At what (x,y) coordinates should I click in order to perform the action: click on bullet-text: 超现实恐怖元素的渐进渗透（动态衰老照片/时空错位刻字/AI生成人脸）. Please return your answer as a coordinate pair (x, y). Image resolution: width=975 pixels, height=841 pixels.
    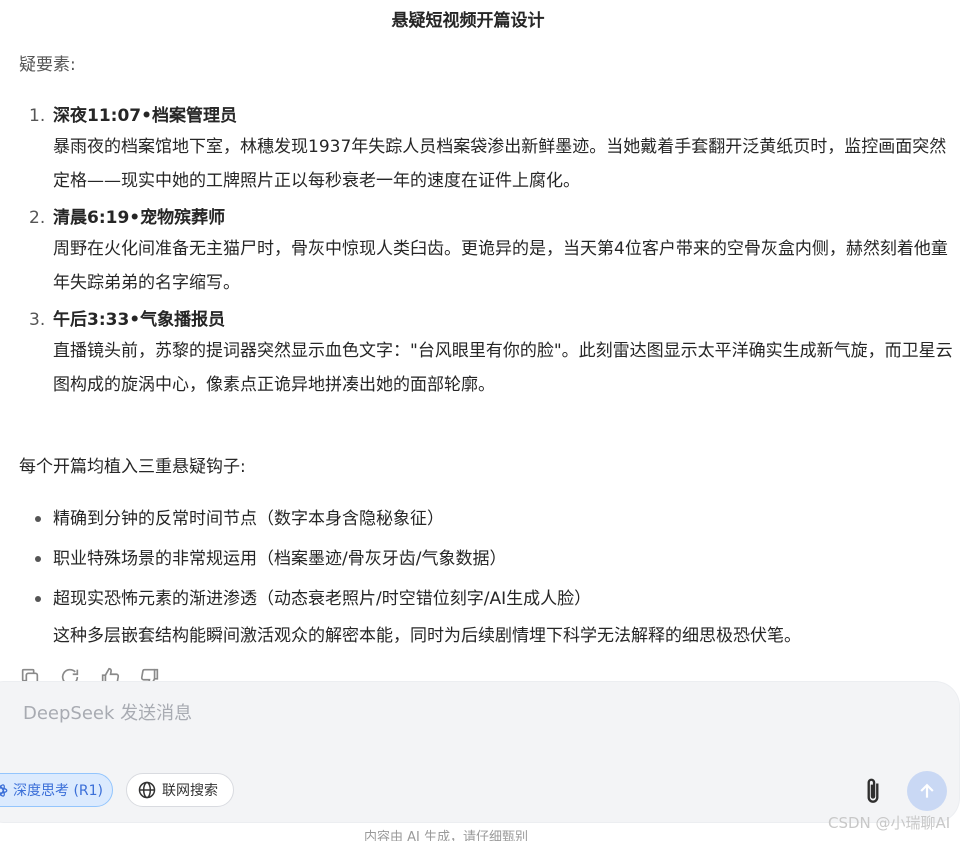
    Looking at the image, I should click on (322, 599).